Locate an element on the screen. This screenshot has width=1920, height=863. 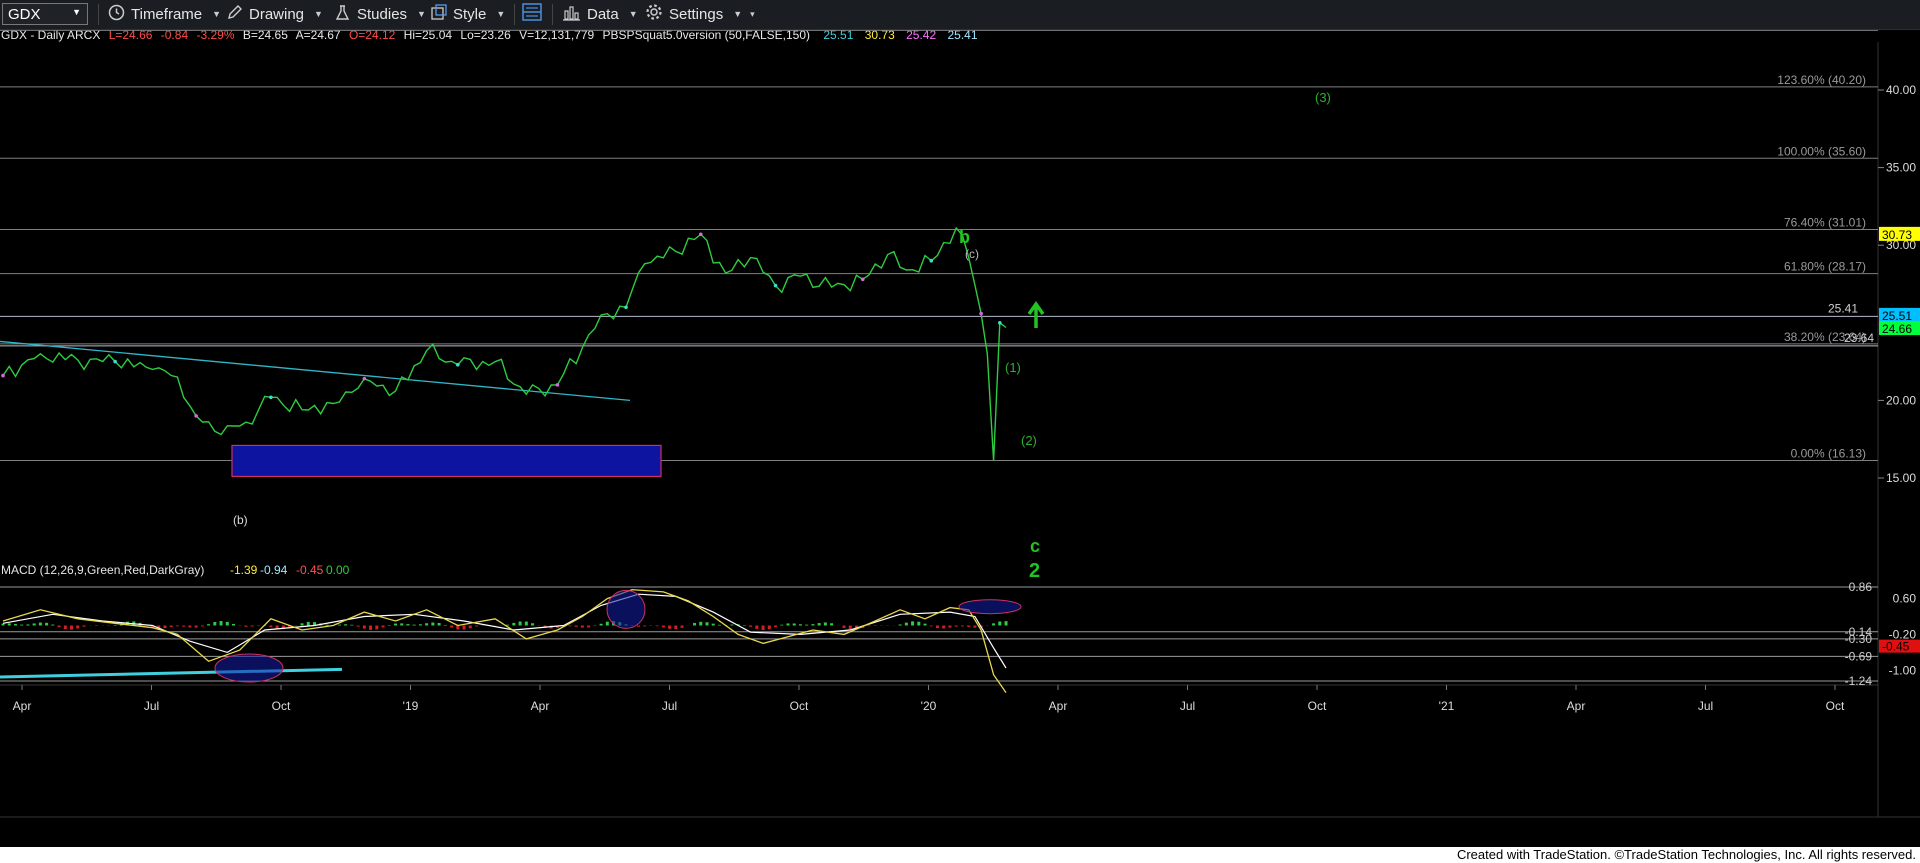
data-button: Data ▼ is located at coordinates (600, 14).